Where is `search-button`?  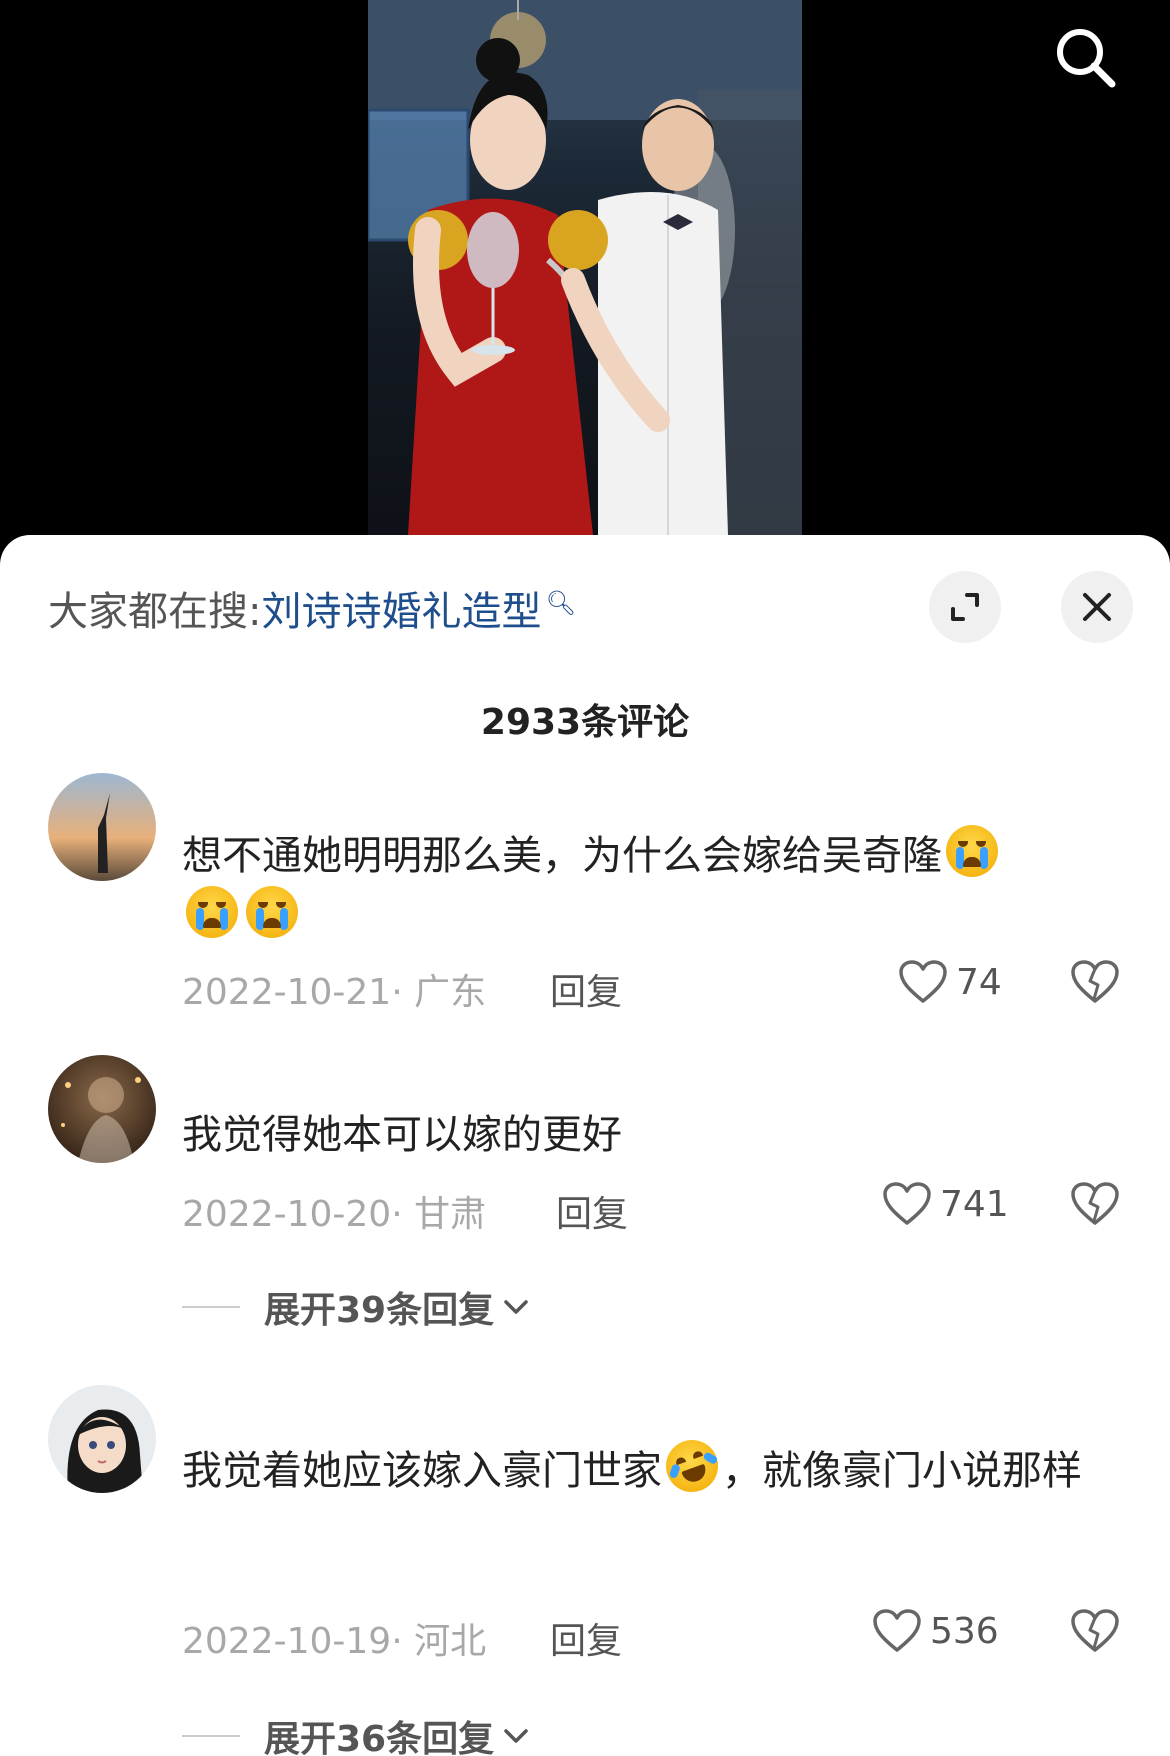 search-button is located at coordinates (1085, 57).